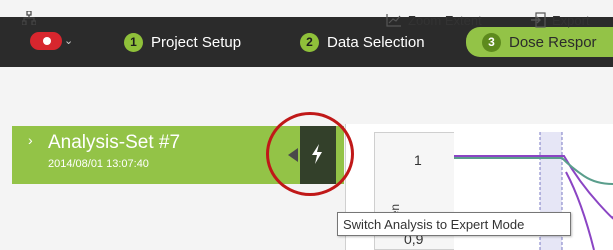 This screenshot has height=250, width=613. I want to click on step-label: Data Selection, so click(376, 42).